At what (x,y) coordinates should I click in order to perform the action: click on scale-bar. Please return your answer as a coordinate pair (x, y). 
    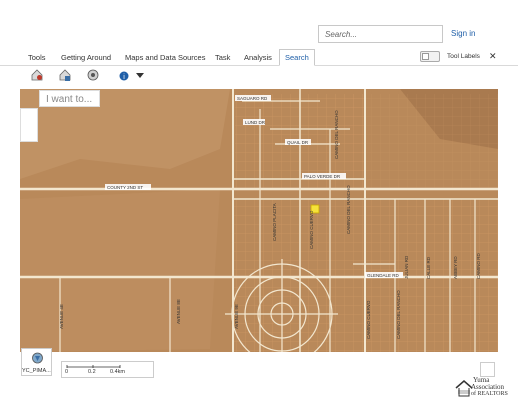
    Looking at the image, I should click on (107, 369).